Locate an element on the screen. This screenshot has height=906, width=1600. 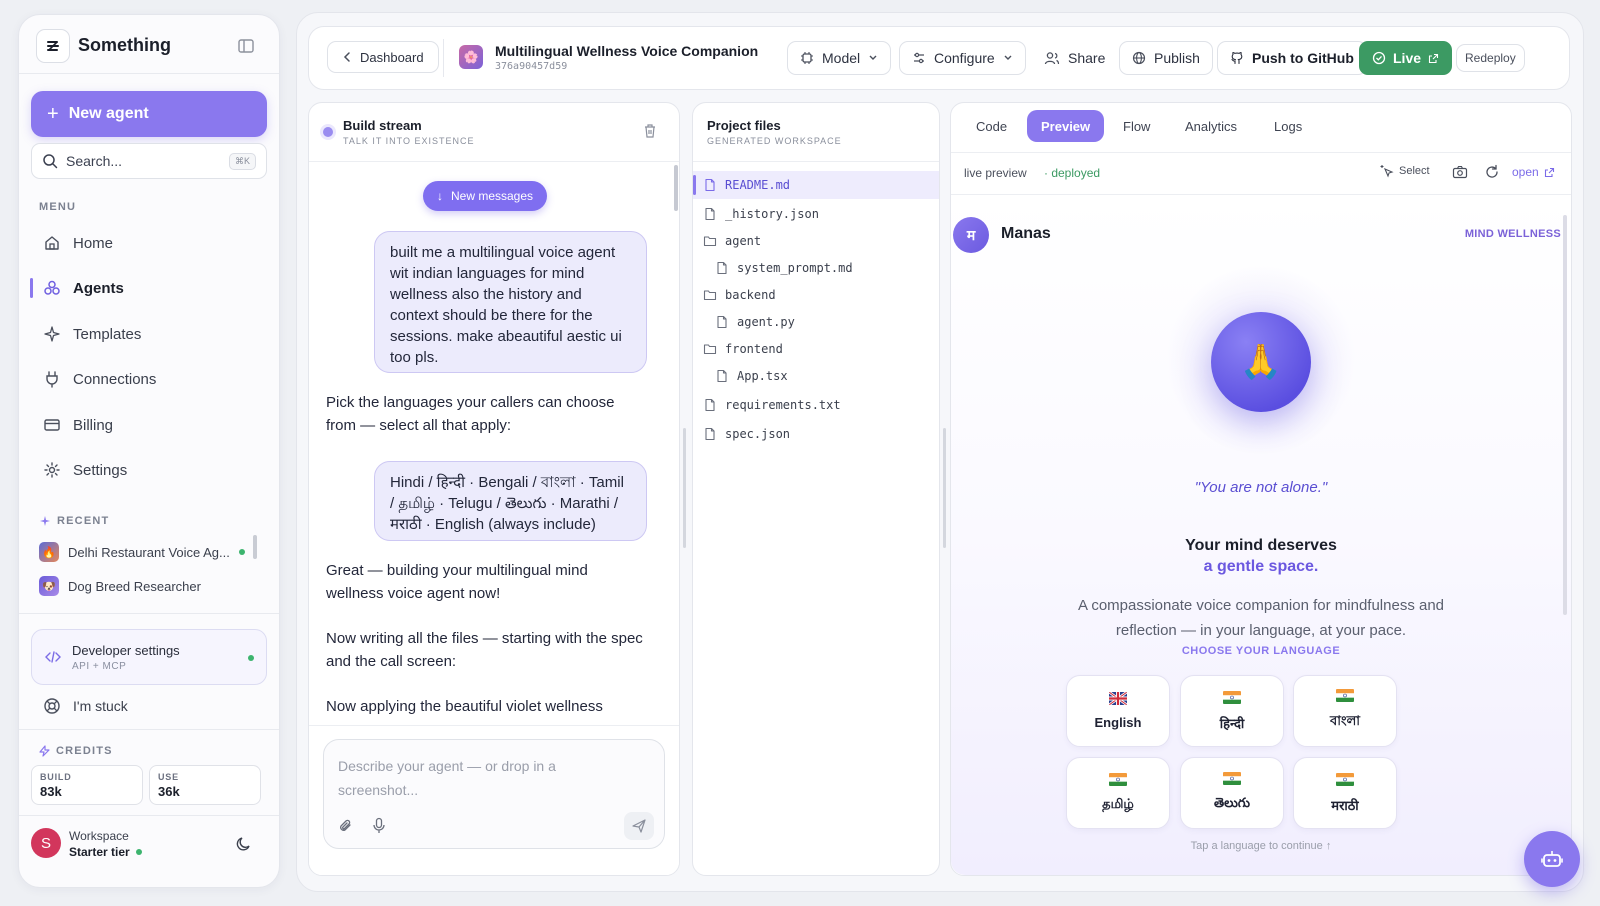
live-label: Live is located at coordinates (1407, 58).